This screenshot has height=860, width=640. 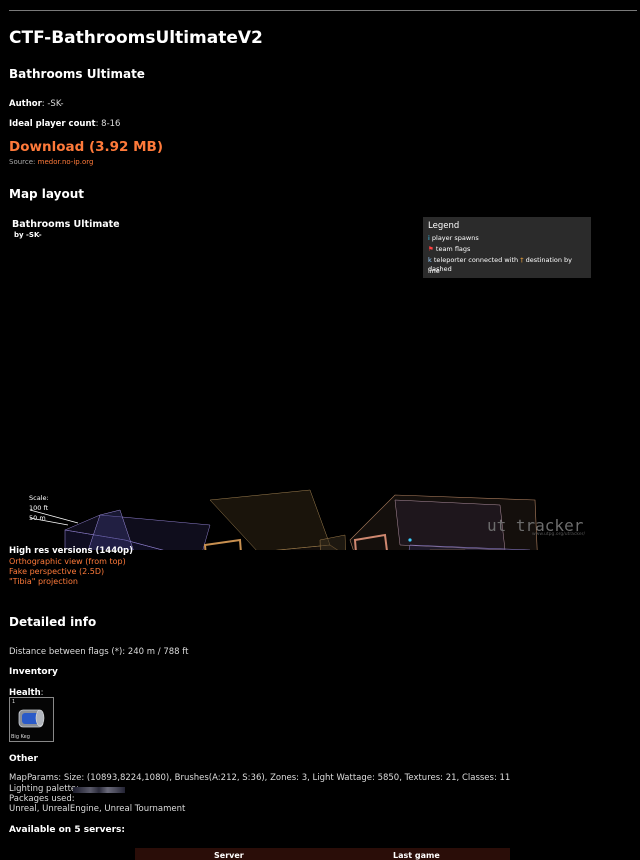 I want to click on map-layout-heading: Map layout, so click(x=46, y=194).